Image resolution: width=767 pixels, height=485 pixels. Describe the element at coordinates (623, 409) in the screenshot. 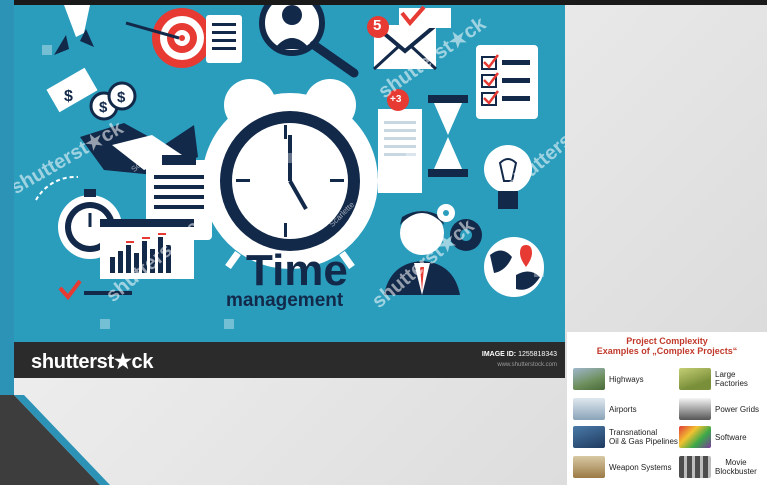

I see `complexity-item-label: Airports` at that location.